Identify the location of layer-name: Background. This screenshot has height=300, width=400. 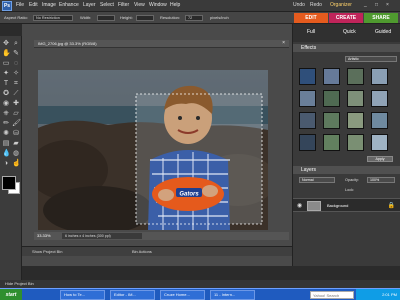
(337, 205).